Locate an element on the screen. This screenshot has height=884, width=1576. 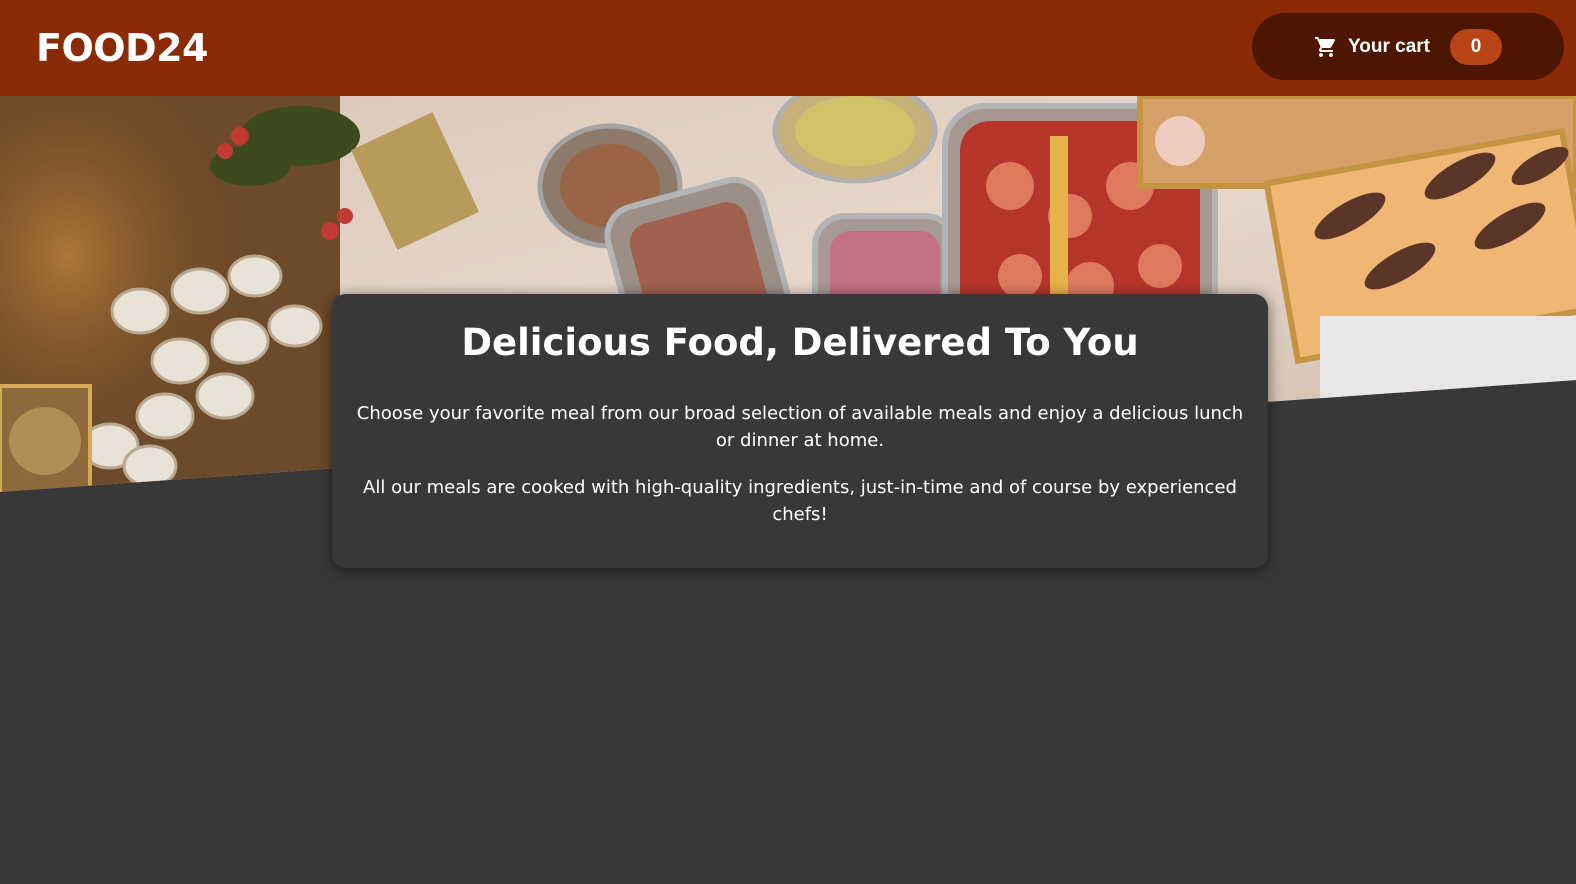
summary-title: Delicious Food, Delivered To You is located at coordinates (800, 342).